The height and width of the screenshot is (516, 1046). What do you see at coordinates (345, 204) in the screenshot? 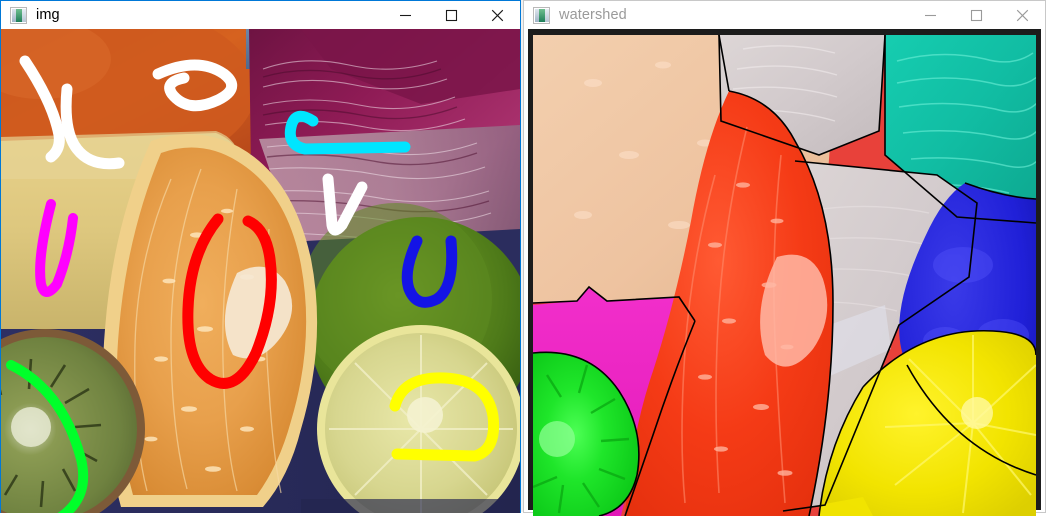
I see `white-stroke-mid` at bounding box center [345, 204].